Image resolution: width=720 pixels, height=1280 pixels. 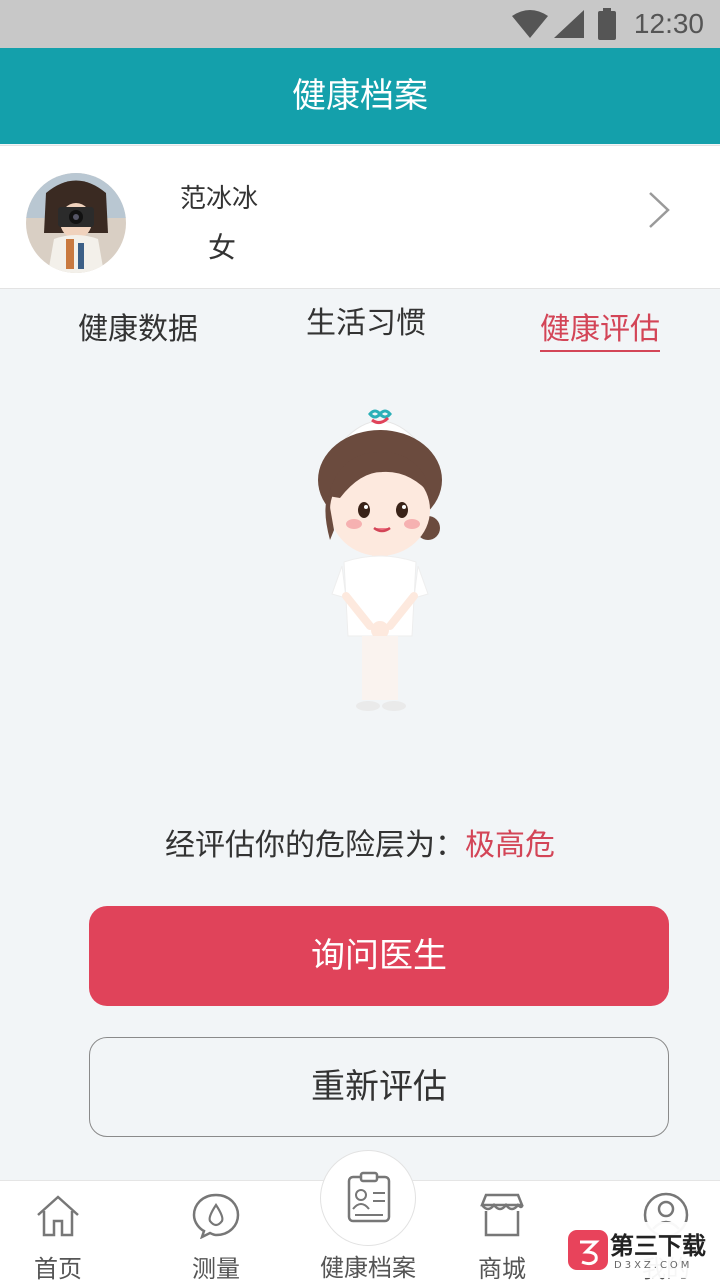 What do you see at coordinates (607, 24) in the screenshot?
I see `battery-icon` at bounding box center [607, 24].